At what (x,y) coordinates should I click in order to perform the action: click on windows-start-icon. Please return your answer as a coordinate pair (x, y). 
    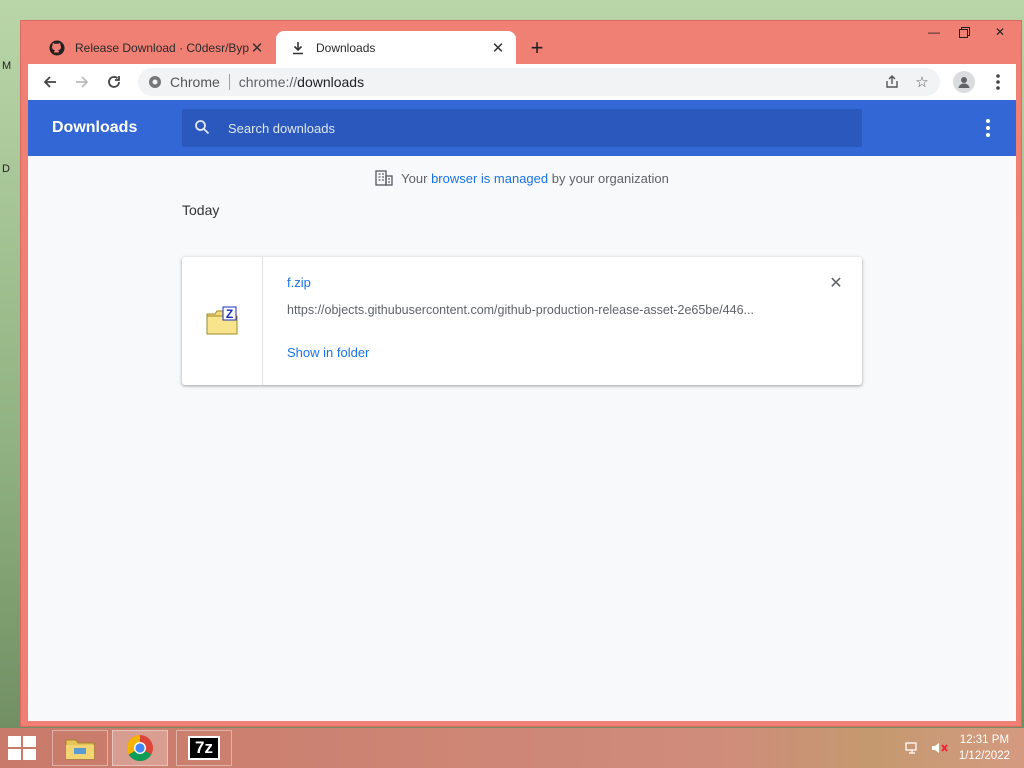
    Looking at the image, I should click on (23, 749).